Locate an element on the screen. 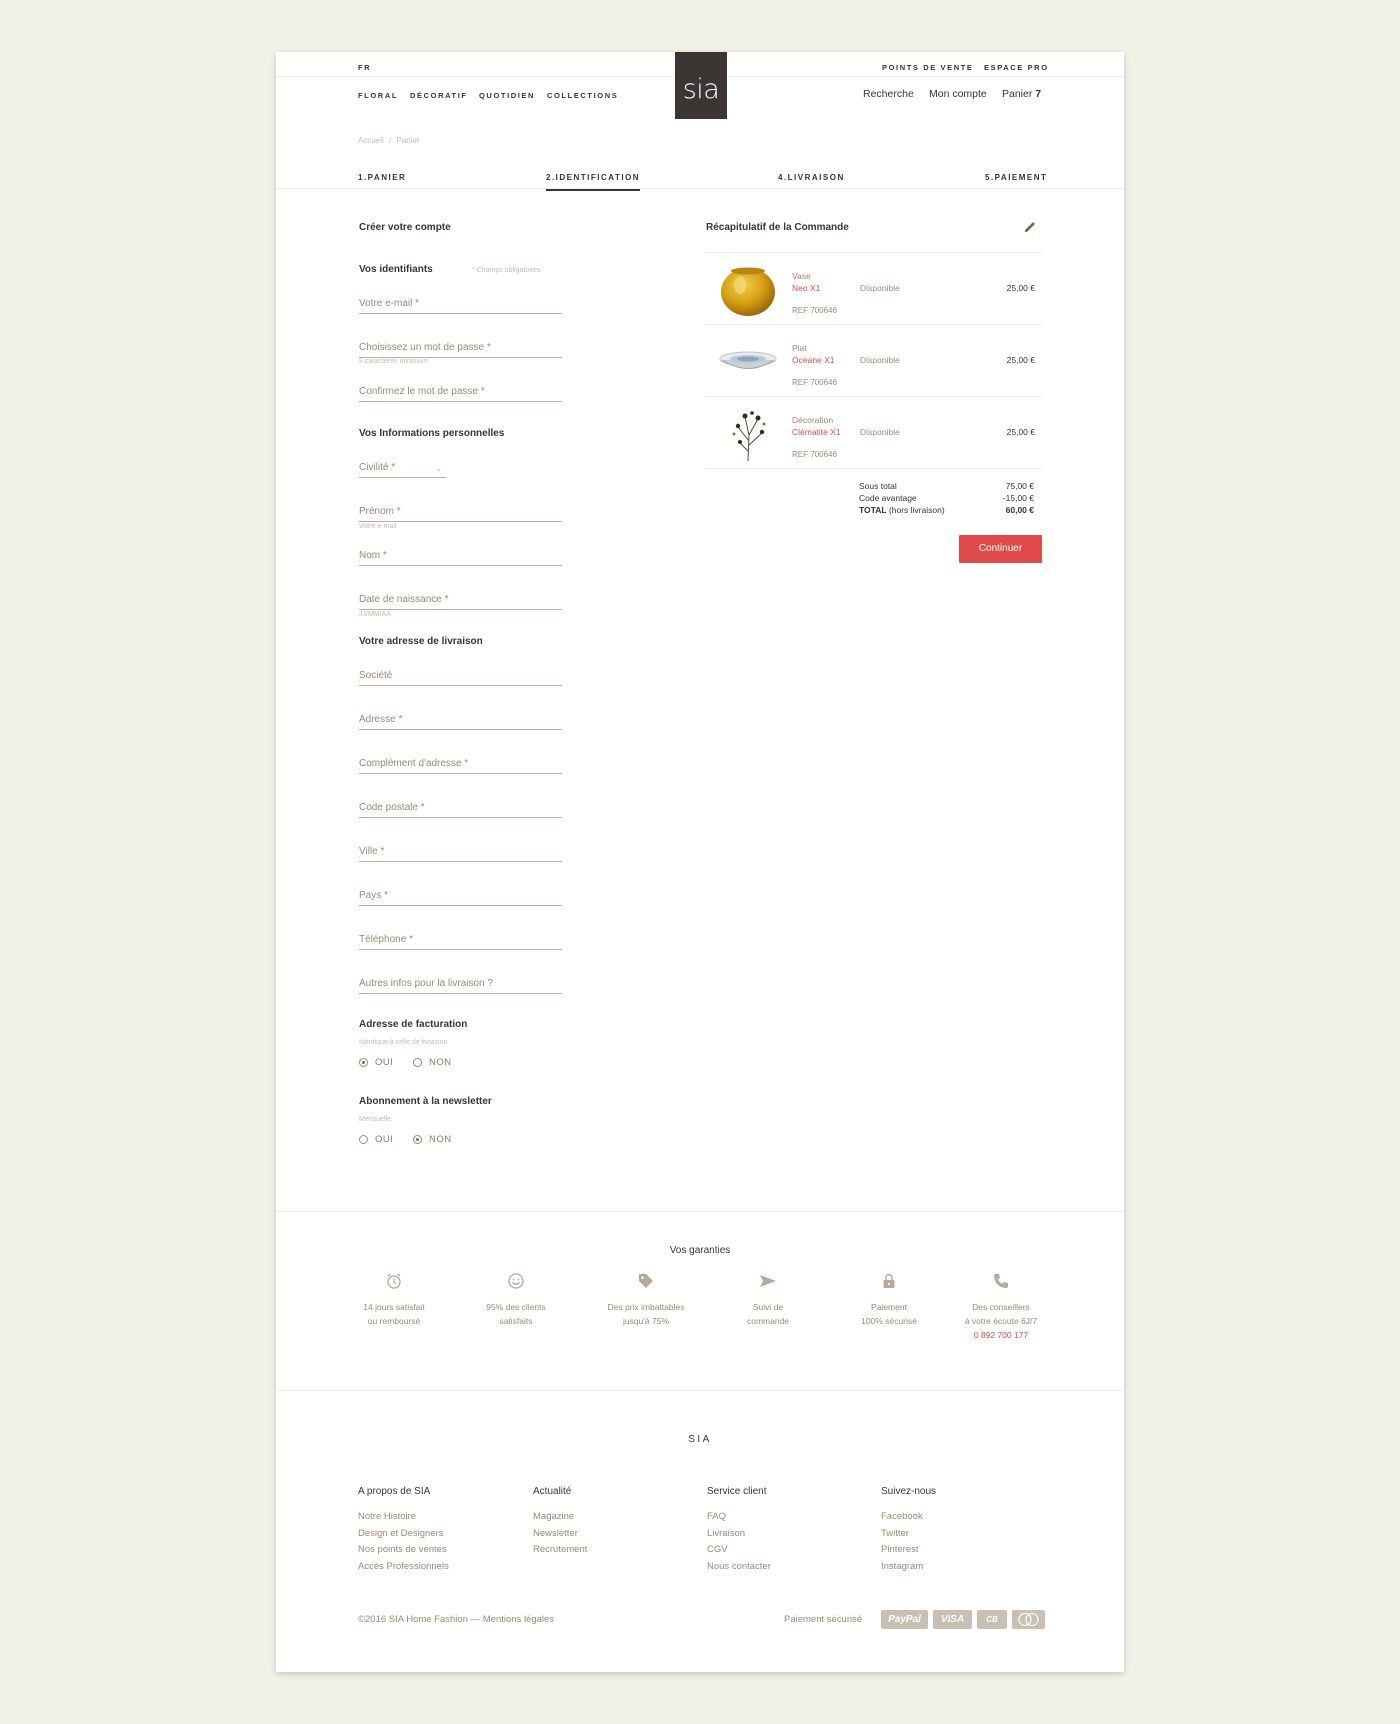  address-complement-label: Complément d'adresse * is located at coordinates (414, 763).